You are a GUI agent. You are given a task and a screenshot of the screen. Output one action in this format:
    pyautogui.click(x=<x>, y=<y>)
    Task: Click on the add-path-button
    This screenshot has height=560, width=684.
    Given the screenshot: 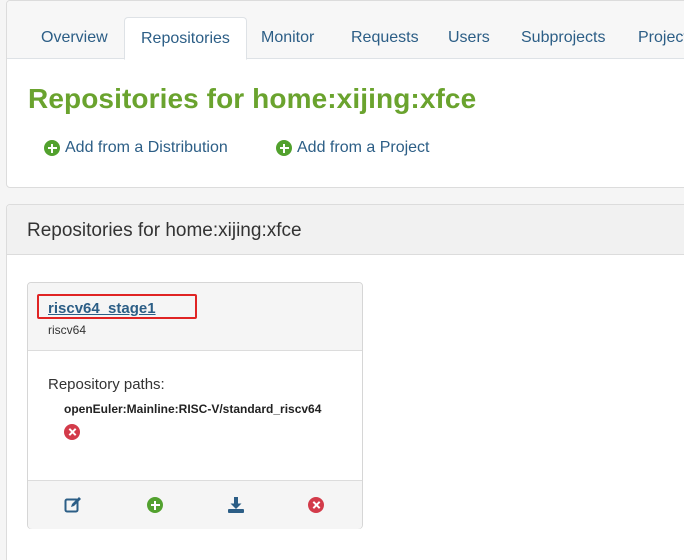 What is the action you would take?
    pyautogui.click(x=155, y=505)
    